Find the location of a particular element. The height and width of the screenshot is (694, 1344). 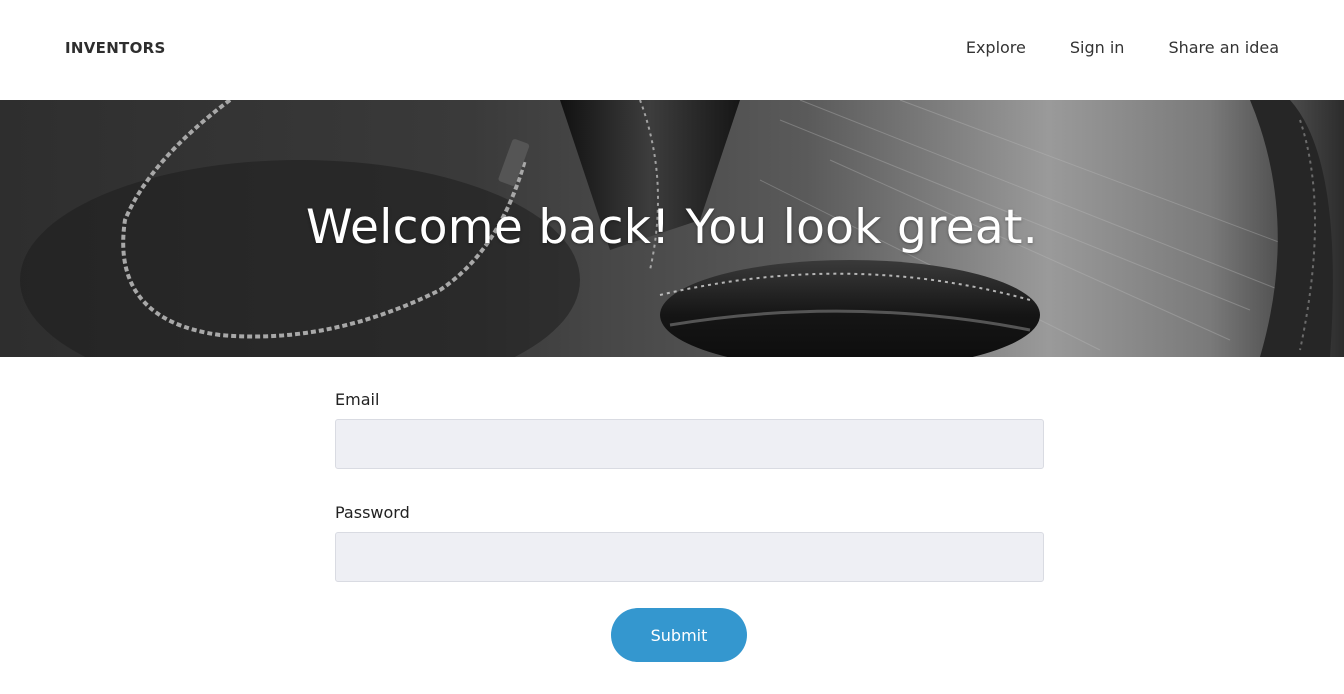

password-field-group: Password is located at coordinates (689, 542).